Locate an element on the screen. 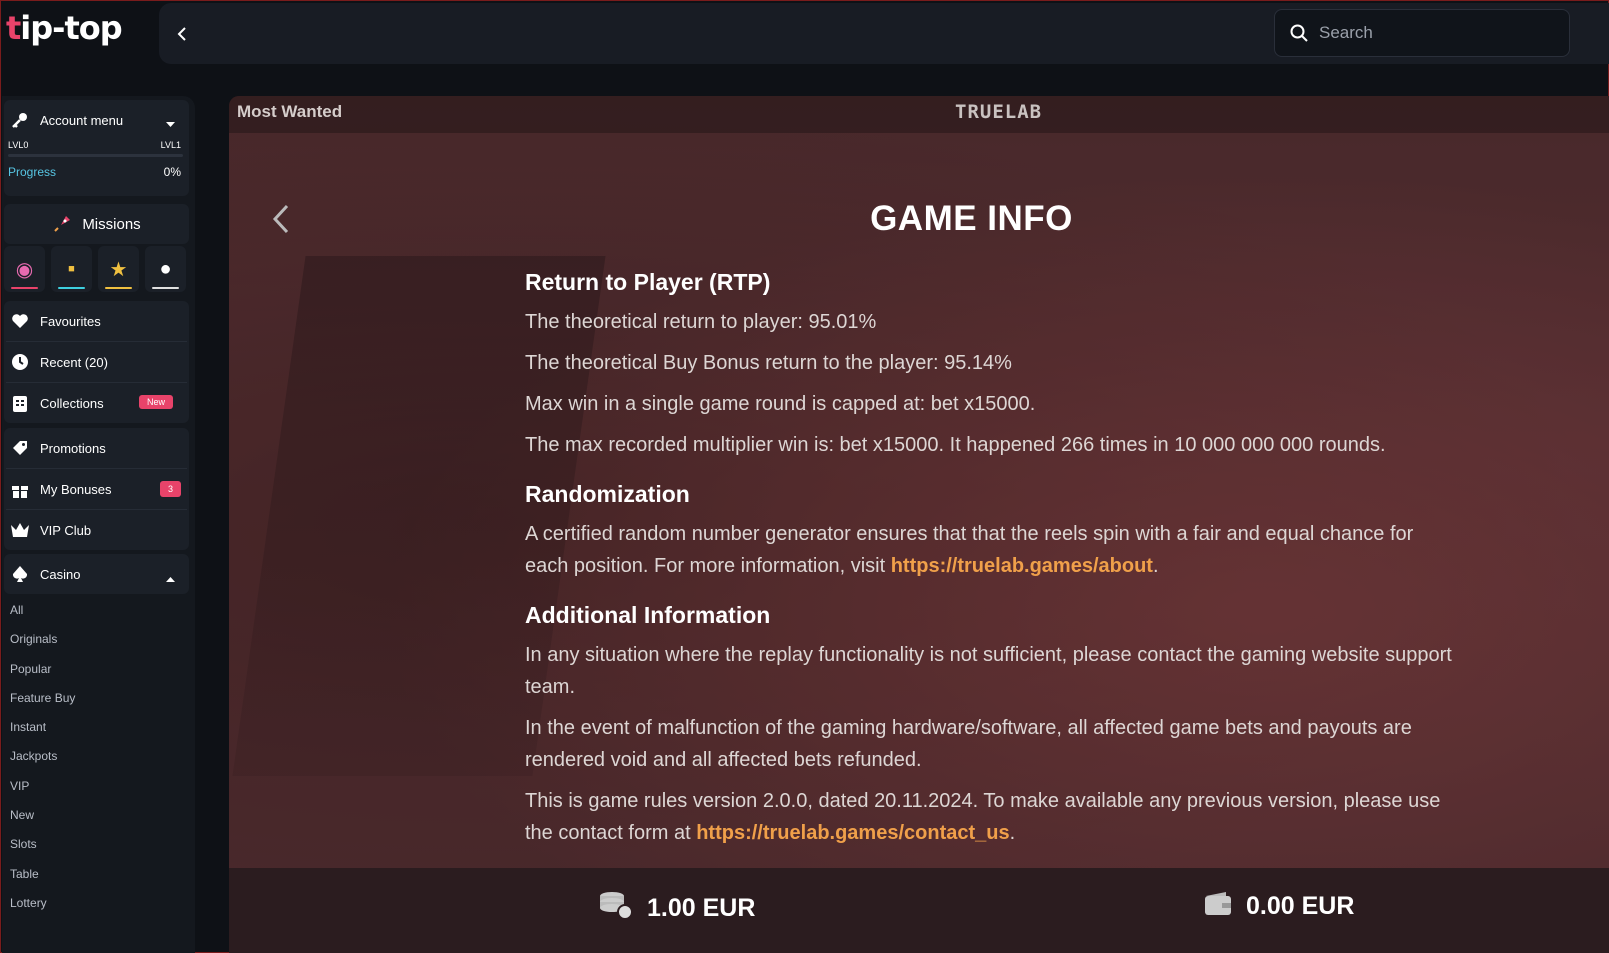 Image resolution: width=1609 pixels, height=953 pixels. collapse-sidebar-button is located at coordinates (182, 34).